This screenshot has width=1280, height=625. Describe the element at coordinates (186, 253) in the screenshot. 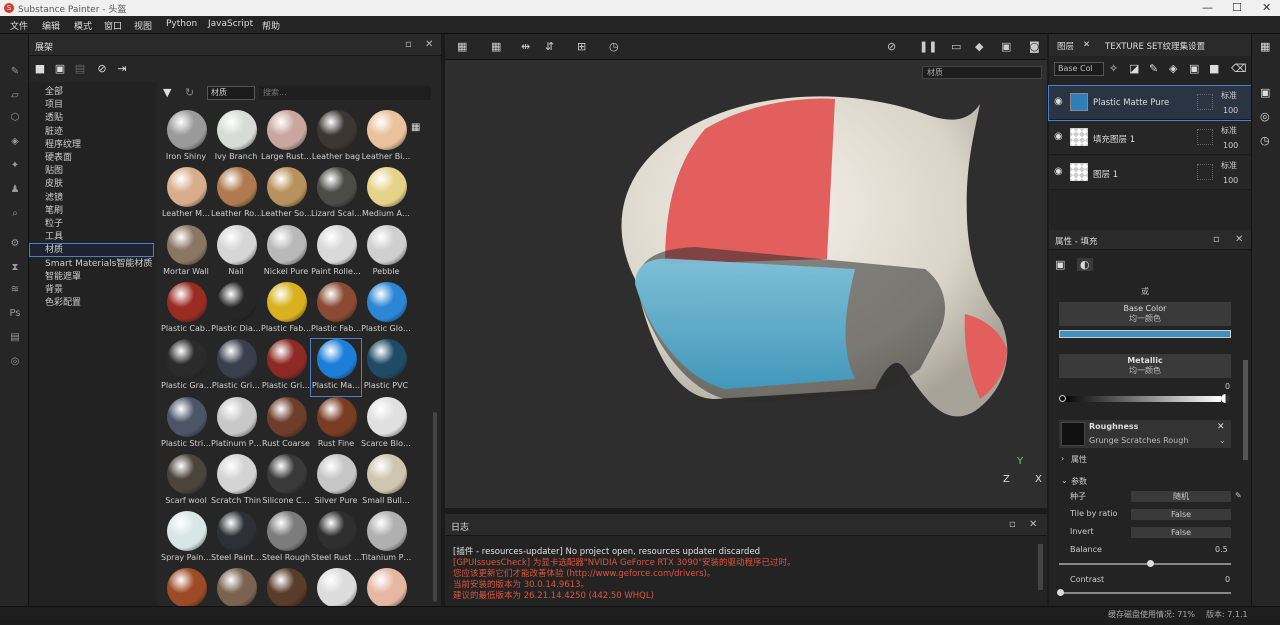

I see `material-thumbnail: Mortar Wall` at that location.